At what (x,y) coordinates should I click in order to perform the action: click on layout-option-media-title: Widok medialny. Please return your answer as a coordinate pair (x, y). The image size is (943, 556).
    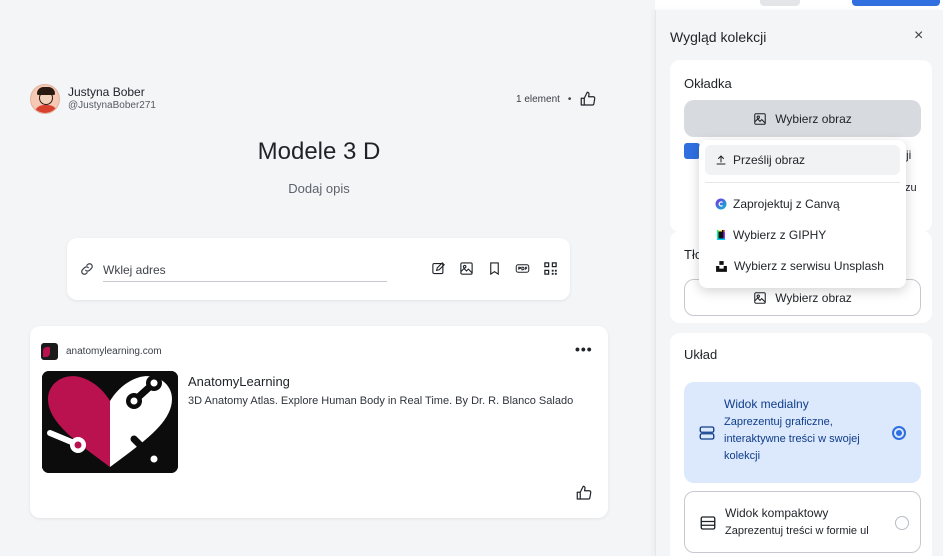
    Looking at the image, I should click on (766, 404).